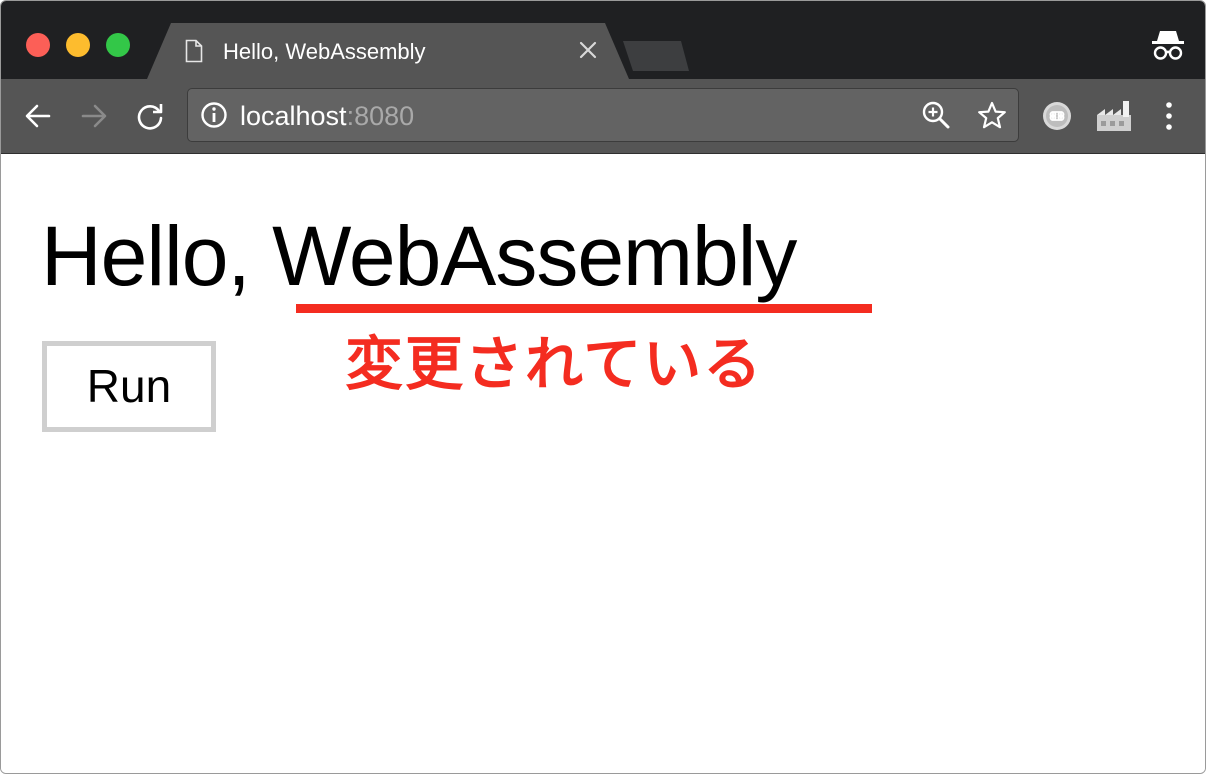 The height and width of the screenshot is (774, 1206). I want to click on url-text: localhost:8080, so click(327, 116).